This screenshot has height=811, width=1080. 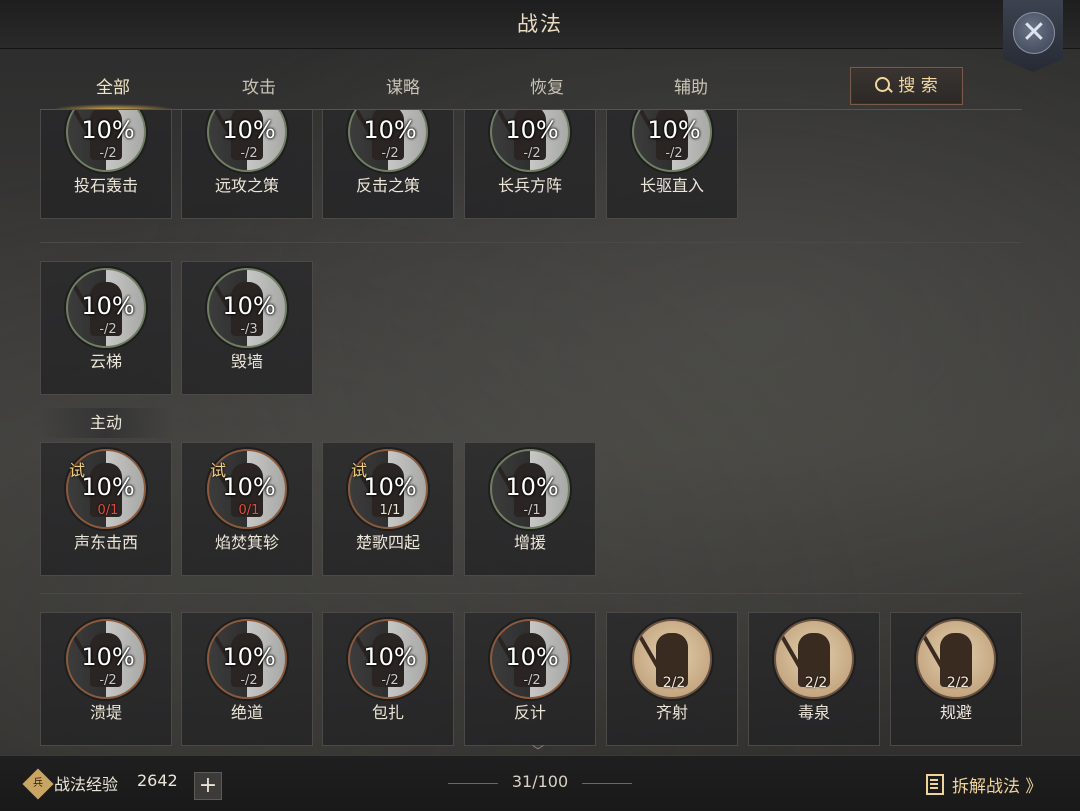 What do you see at coordinates (671, 185) in the screenshot?
I see `tactic-name: 长驱直入` at bounding box center [671, 185].